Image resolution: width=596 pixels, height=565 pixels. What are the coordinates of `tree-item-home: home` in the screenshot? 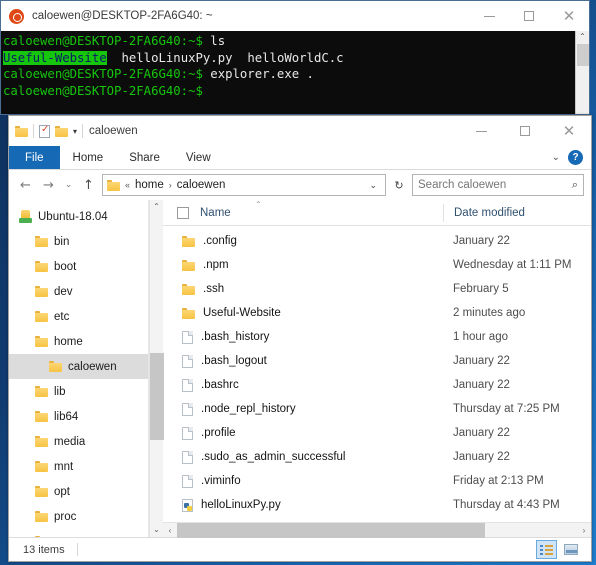 It's located at (78, 341).